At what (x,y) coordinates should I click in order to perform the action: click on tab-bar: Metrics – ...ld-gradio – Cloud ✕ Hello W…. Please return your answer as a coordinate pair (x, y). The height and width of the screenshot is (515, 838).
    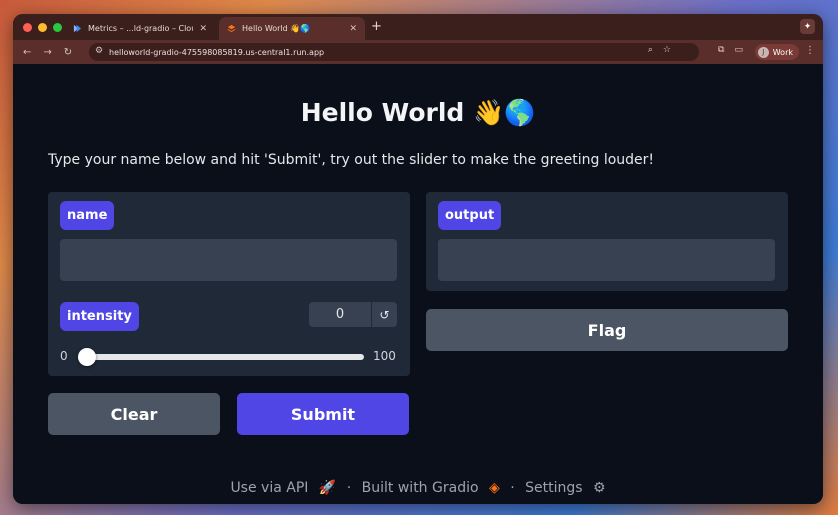
    Looking at the image, I should click on (418, 27).